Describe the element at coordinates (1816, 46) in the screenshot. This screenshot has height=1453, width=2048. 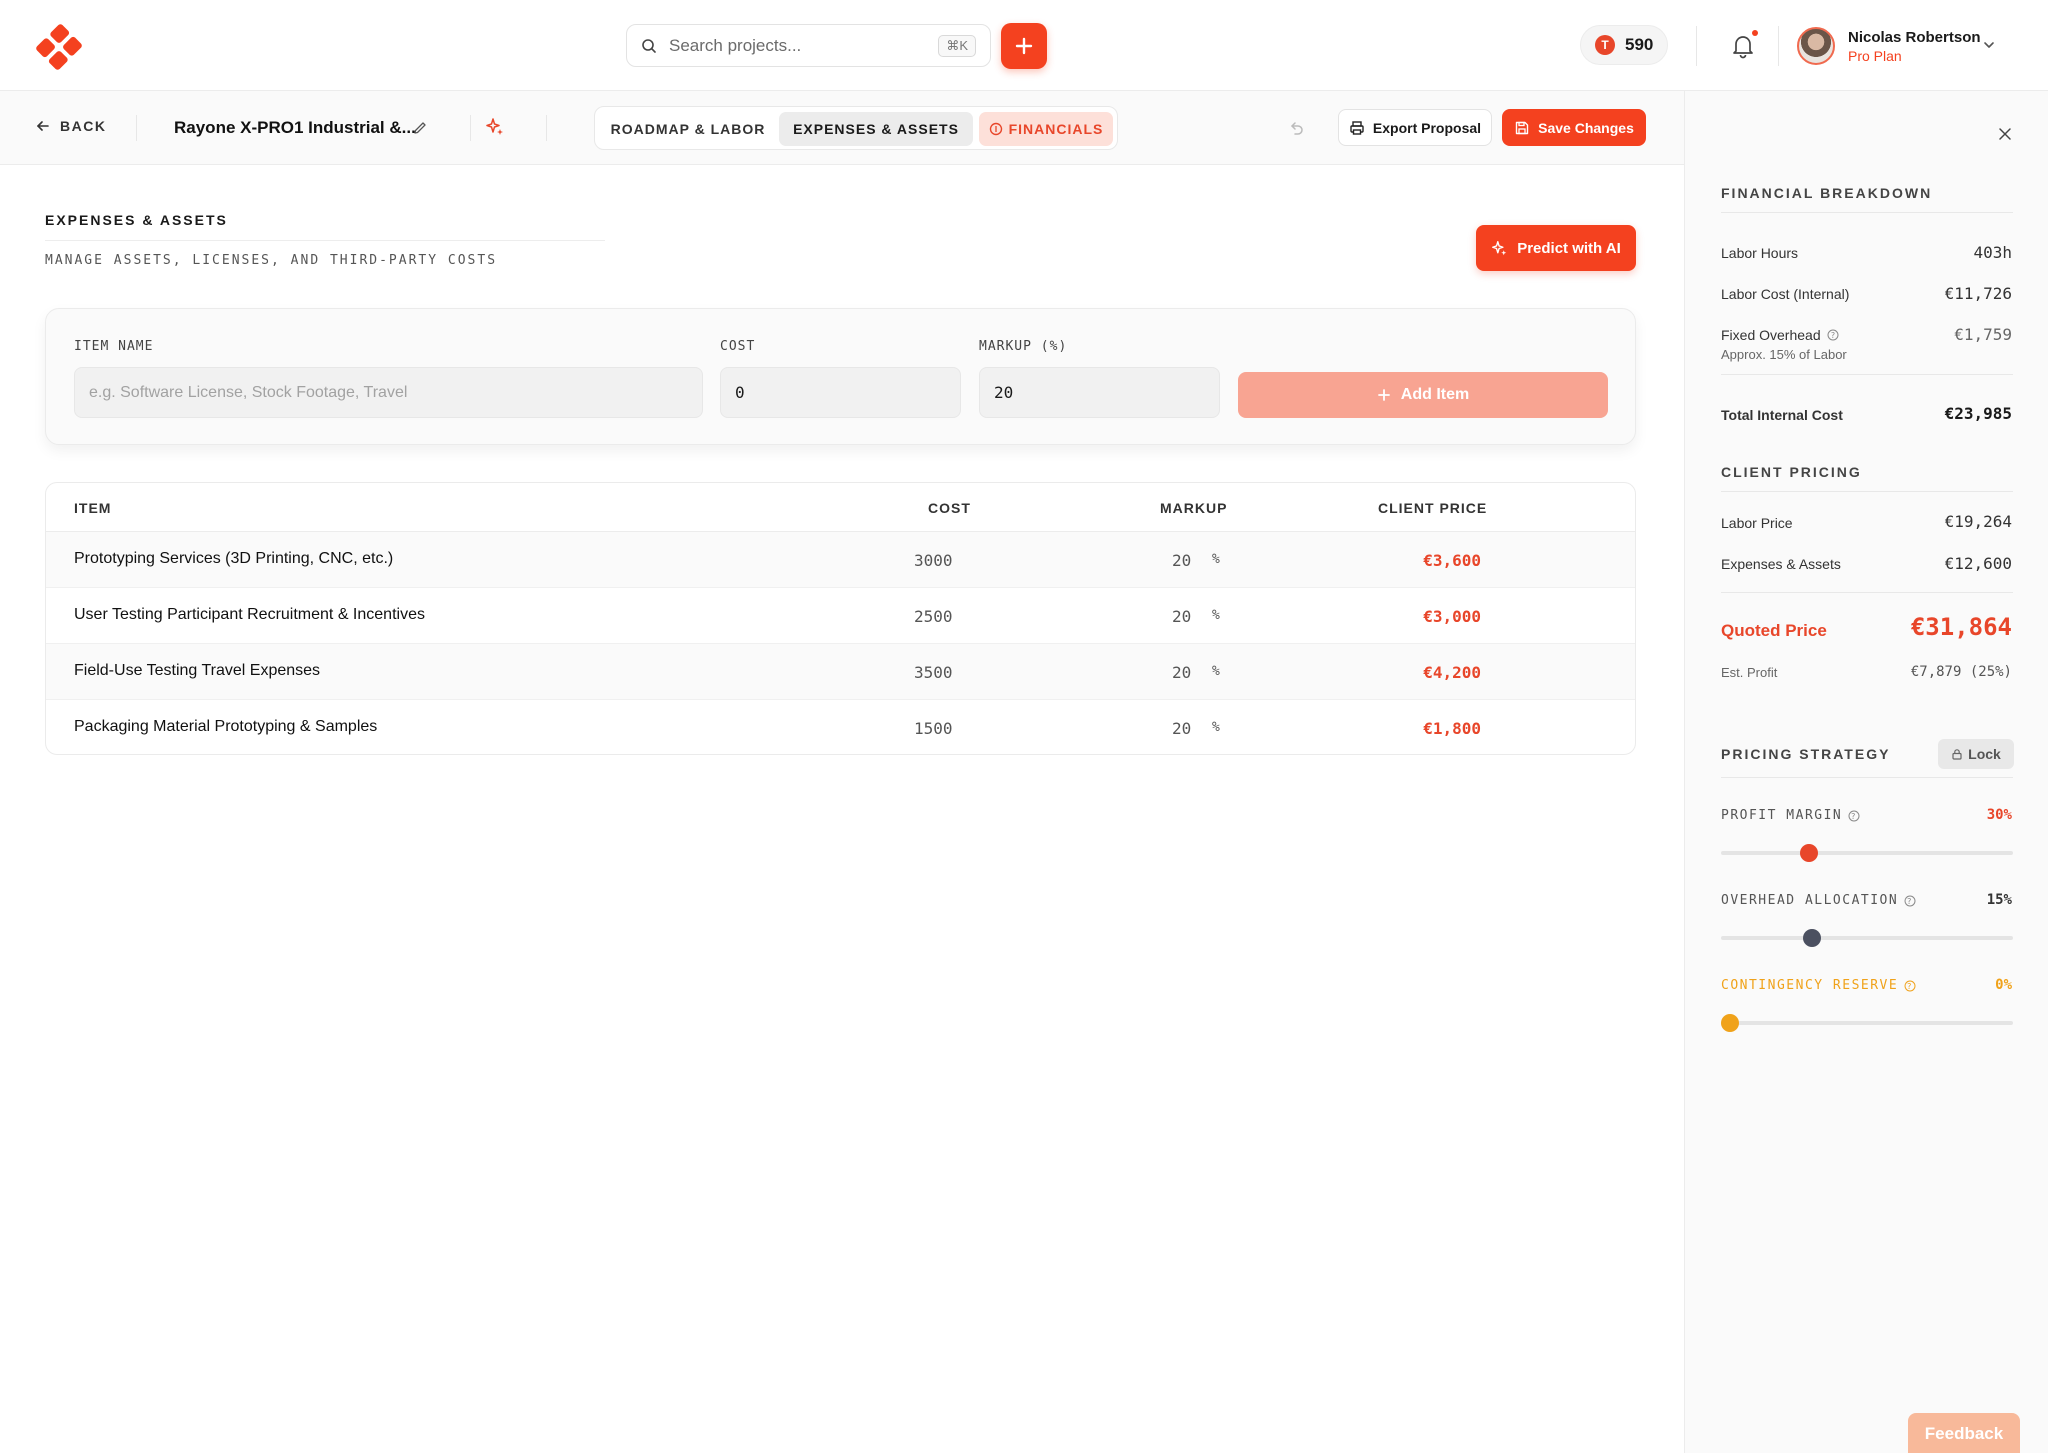
I see `avatar` at that location.